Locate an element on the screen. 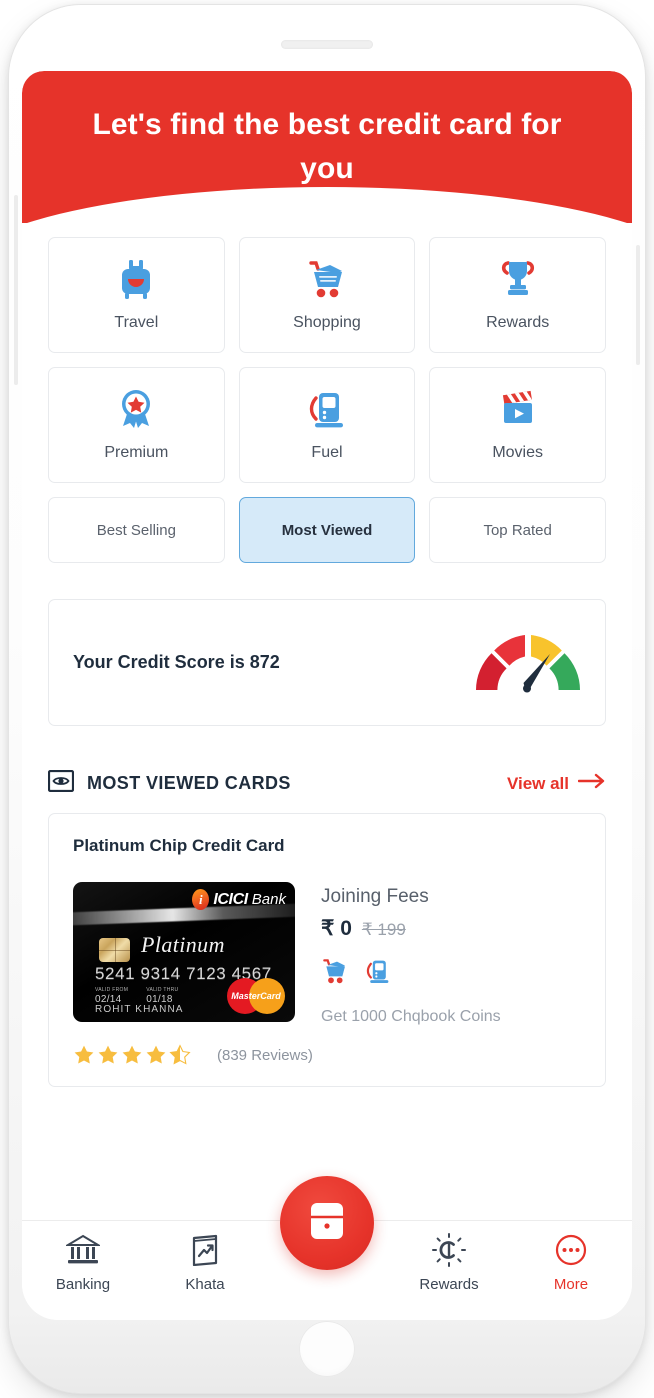  nav-label: Rewards is located at coordinates (449, 1284).